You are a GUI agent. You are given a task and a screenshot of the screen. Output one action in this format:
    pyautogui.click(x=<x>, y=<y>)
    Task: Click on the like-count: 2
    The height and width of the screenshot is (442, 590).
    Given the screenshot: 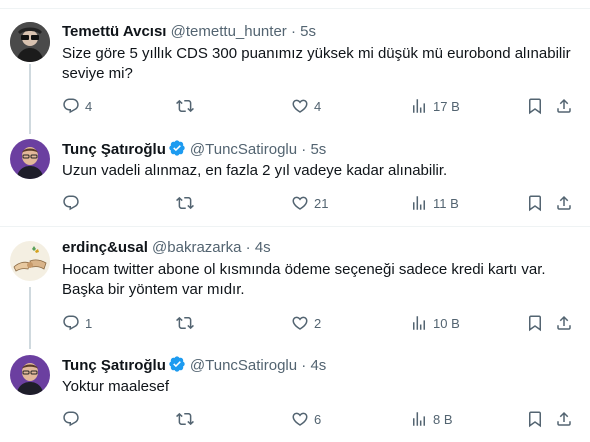 What is the action you would take?
    pyautogui.click(x=318, y=323)
    